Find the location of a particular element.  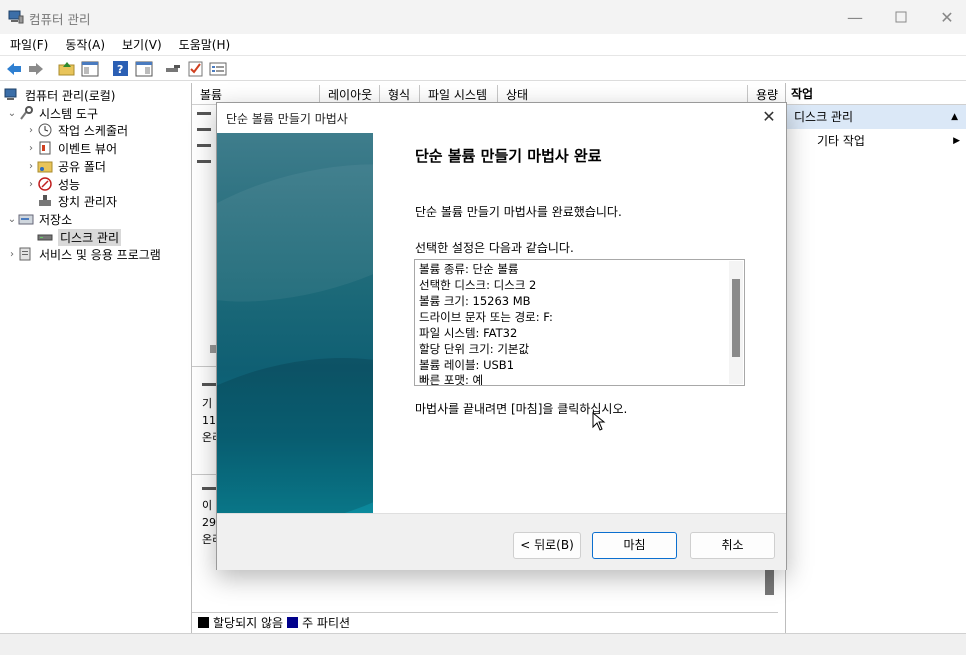

summary-scrollbar is located at coordinates (736, 322).